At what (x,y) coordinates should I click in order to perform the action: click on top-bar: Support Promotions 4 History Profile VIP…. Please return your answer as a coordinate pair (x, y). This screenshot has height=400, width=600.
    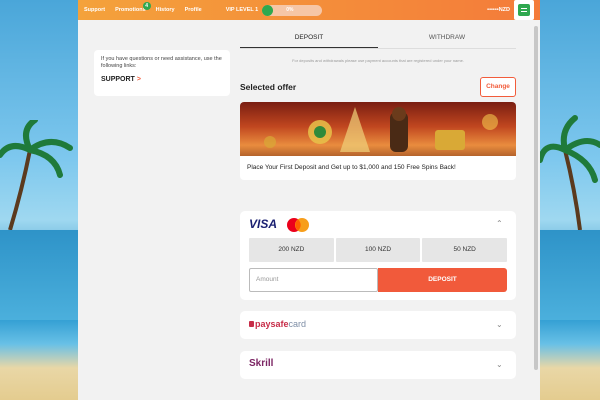
    Looking at the image, I should click on (309, 10).